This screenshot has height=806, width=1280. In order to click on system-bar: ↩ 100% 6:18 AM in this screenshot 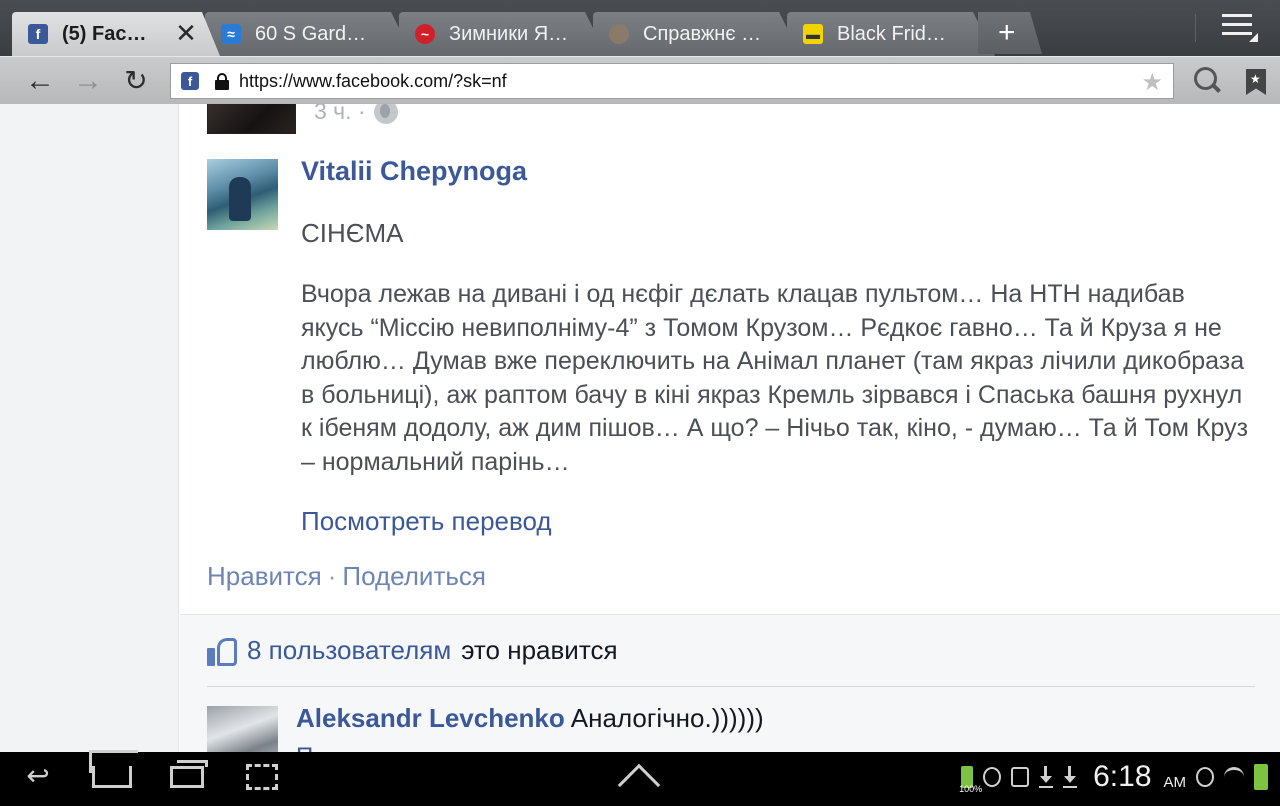, I will do `click(640, 778)`.